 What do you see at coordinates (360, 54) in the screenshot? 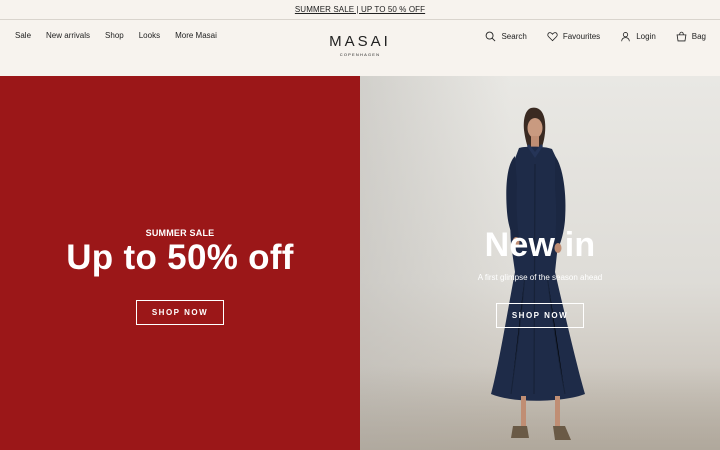
I see `logo-subtitle: COPENHAGEN` at bounding box center [360, 54].